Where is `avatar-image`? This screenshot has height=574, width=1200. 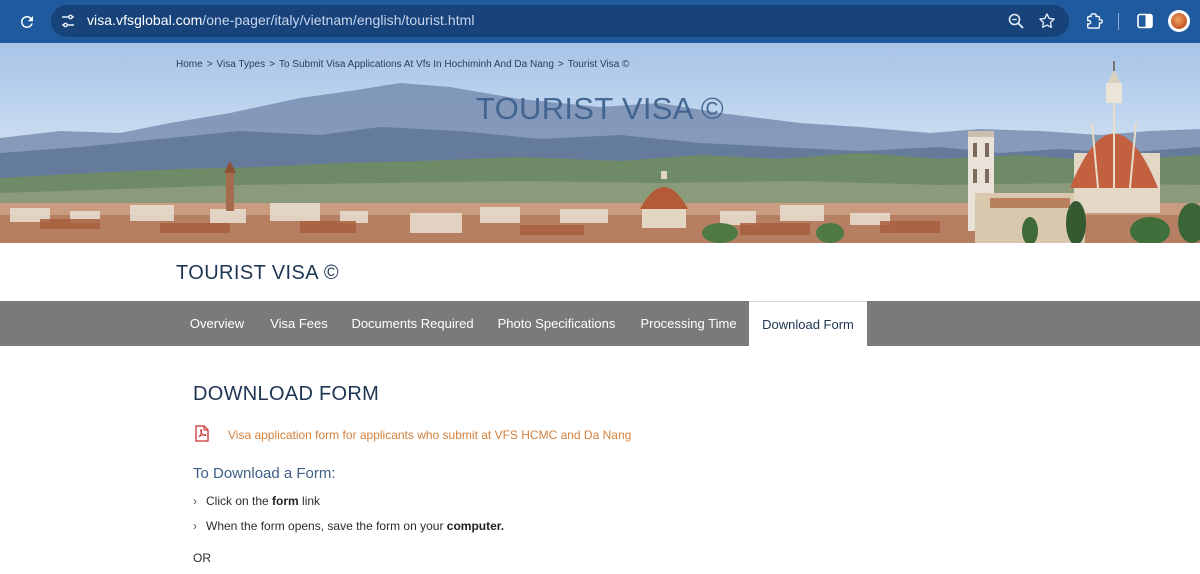
avatar-image is located at coordinates (1179, 21).